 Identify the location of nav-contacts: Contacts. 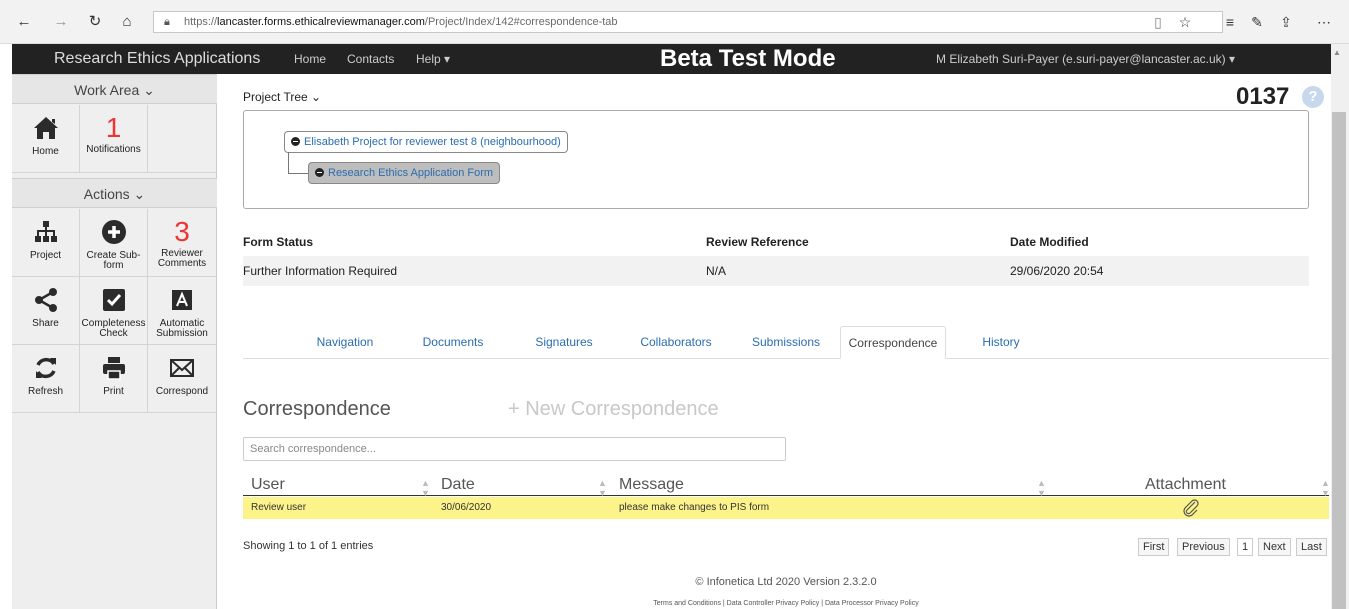
(370, 59).